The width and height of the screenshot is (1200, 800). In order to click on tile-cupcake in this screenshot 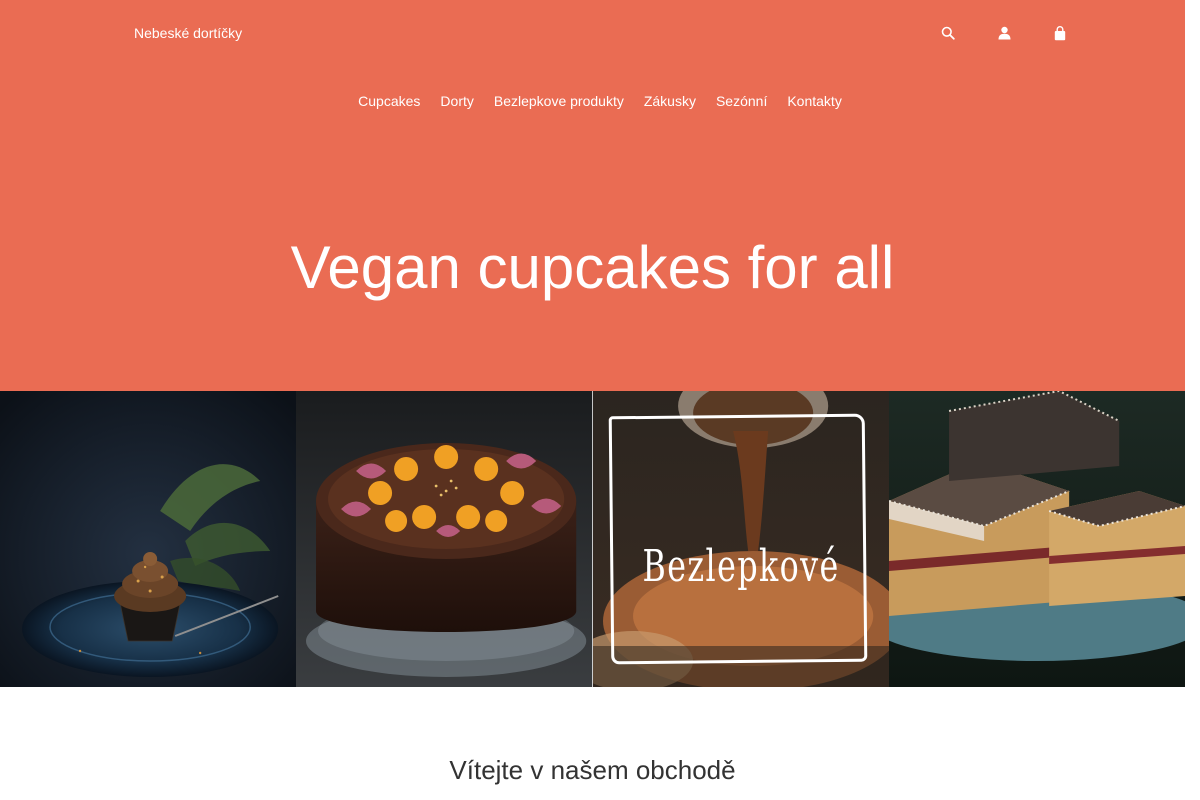, I will do `click(148, 539)`.